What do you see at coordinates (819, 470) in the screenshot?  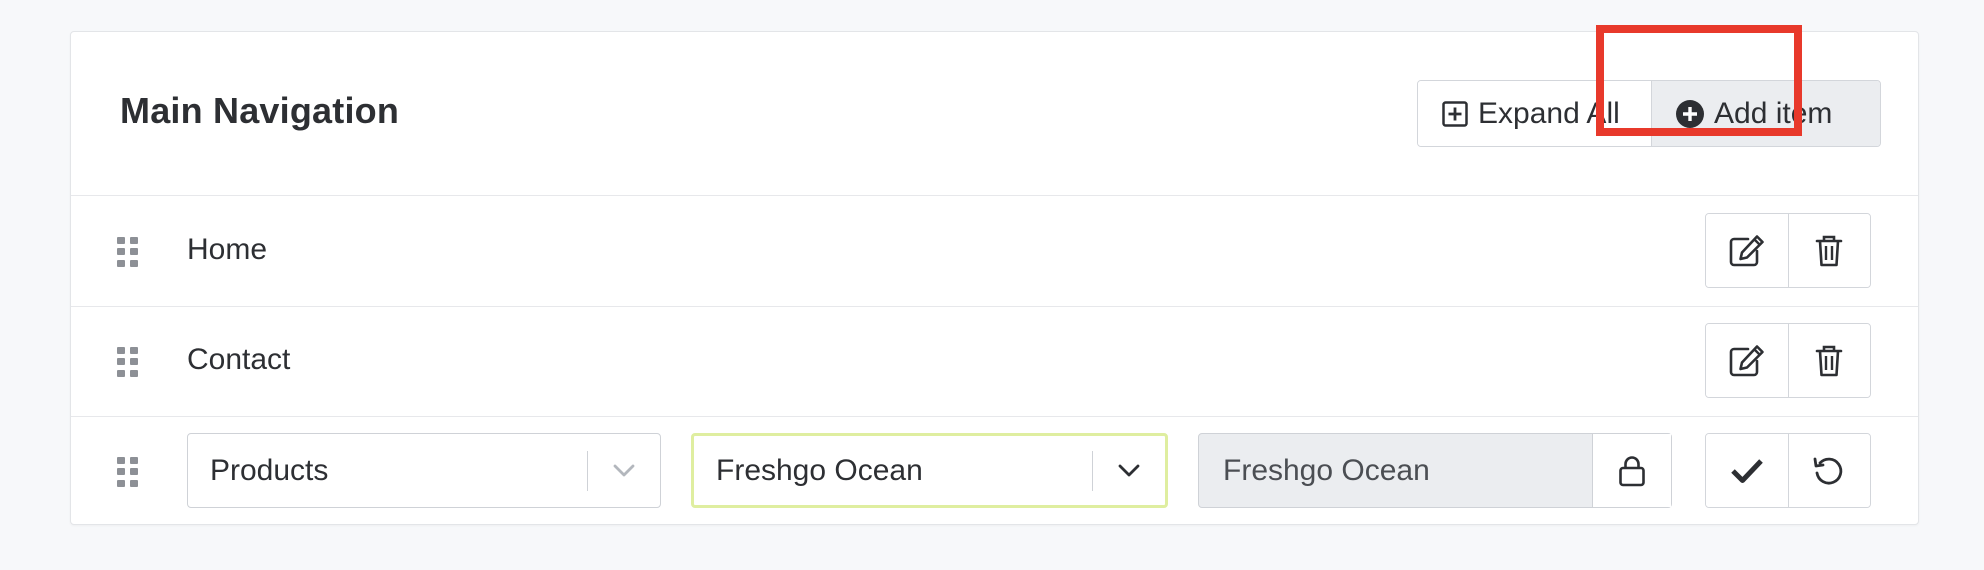 I see `item-target-value: Freshgo Ocean` at bounding box center [819, 470].